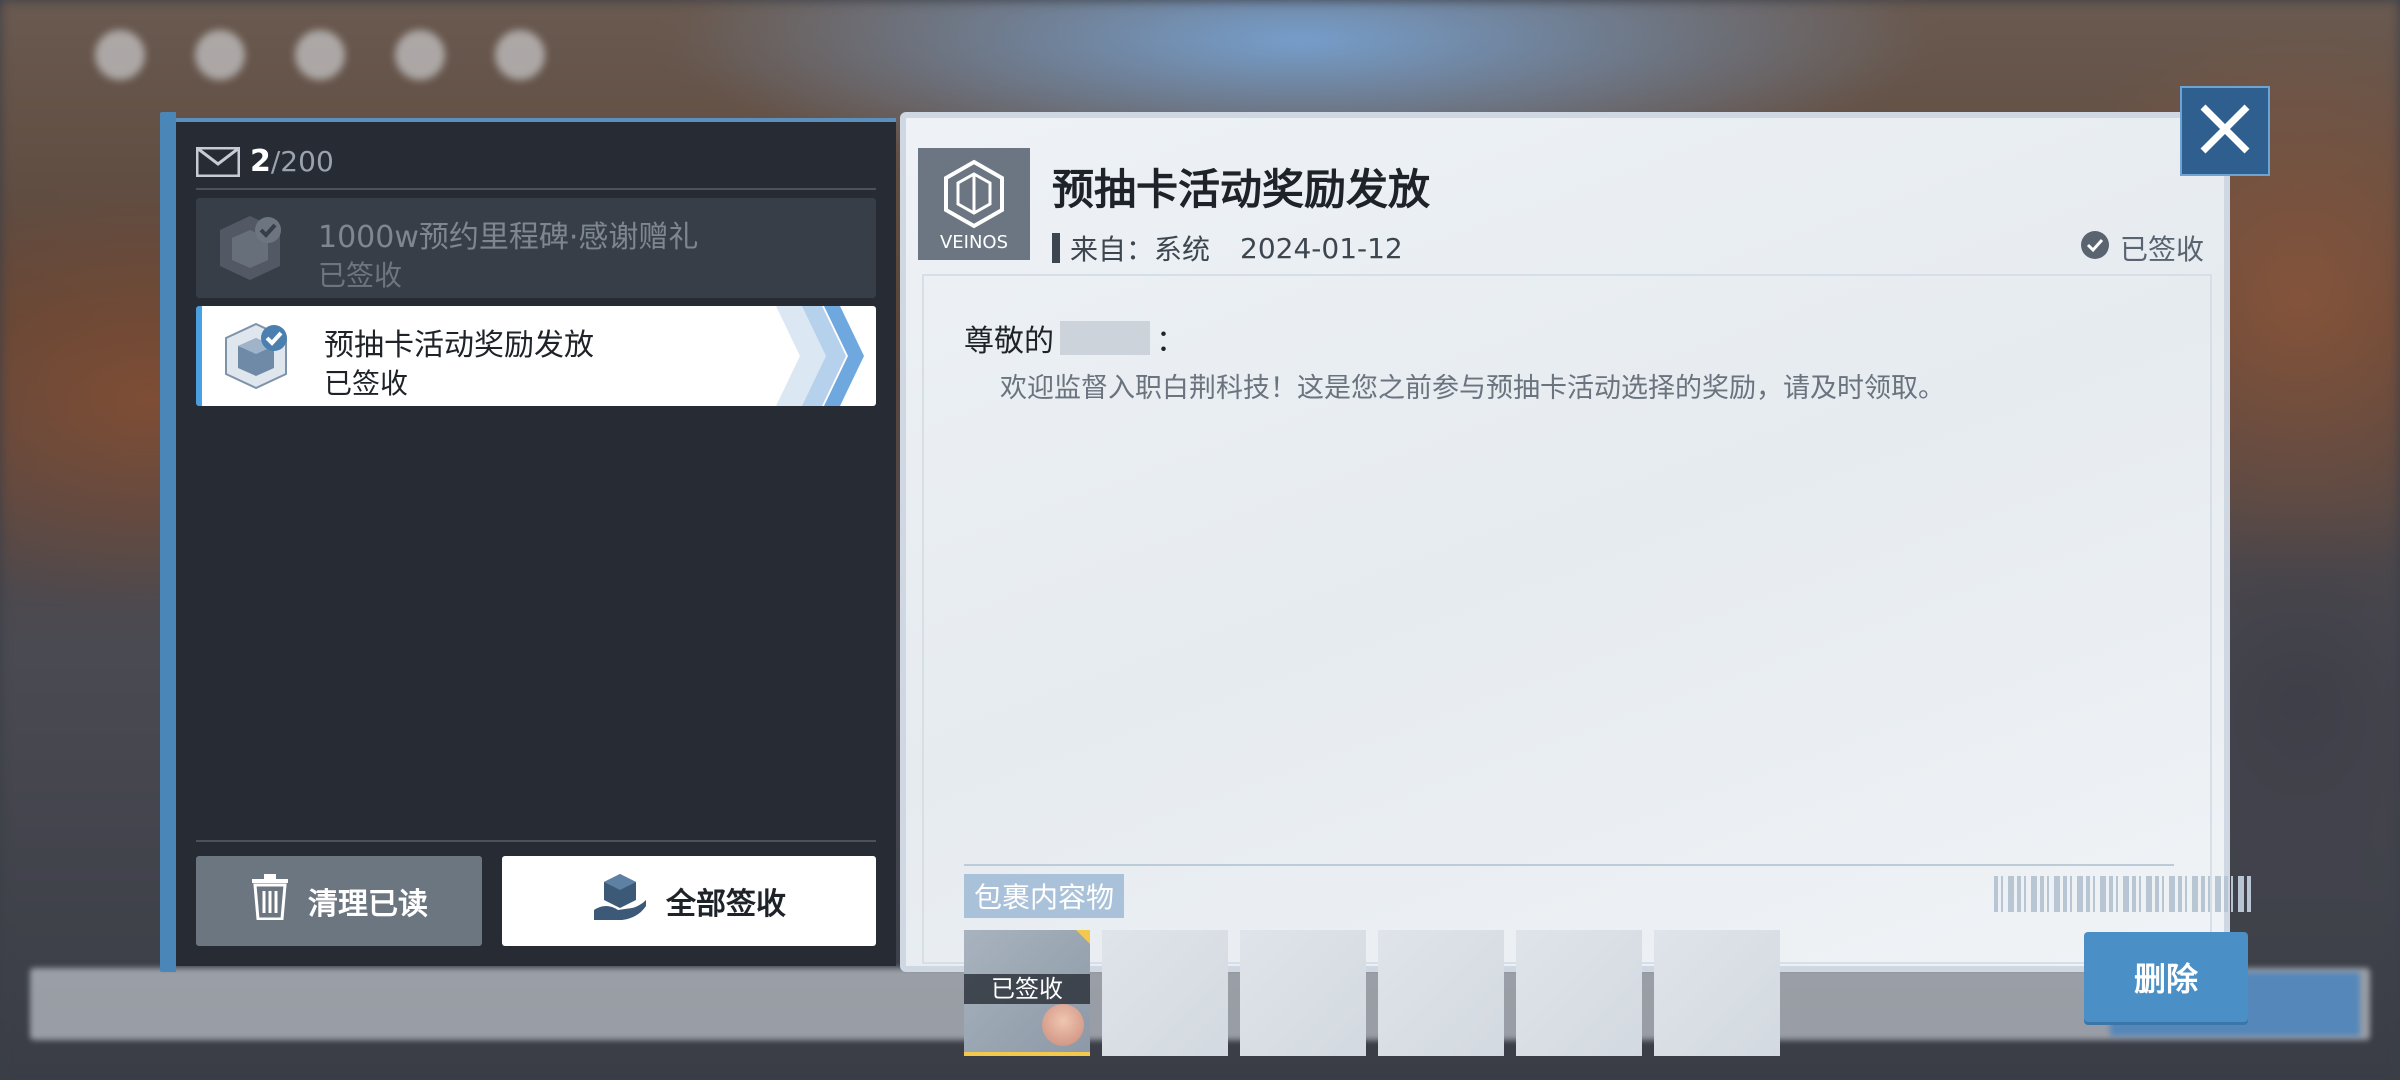  Describe the element at coordinates (536, 189) in the screenshot. I see `list-divider-top` at that location.